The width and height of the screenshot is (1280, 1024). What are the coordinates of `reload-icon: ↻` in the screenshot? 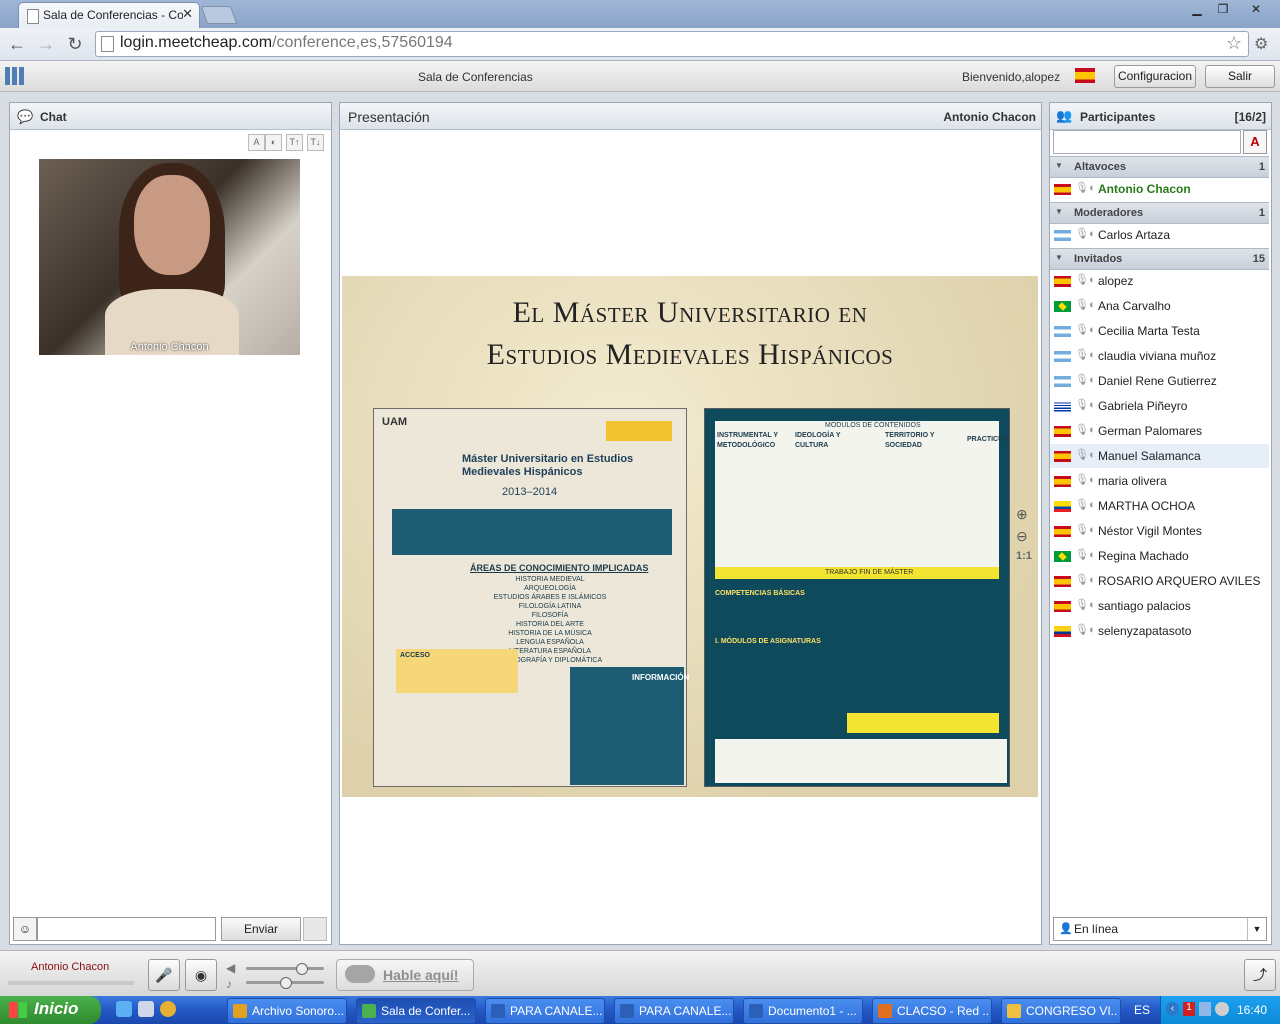 It's located at (75, 44).